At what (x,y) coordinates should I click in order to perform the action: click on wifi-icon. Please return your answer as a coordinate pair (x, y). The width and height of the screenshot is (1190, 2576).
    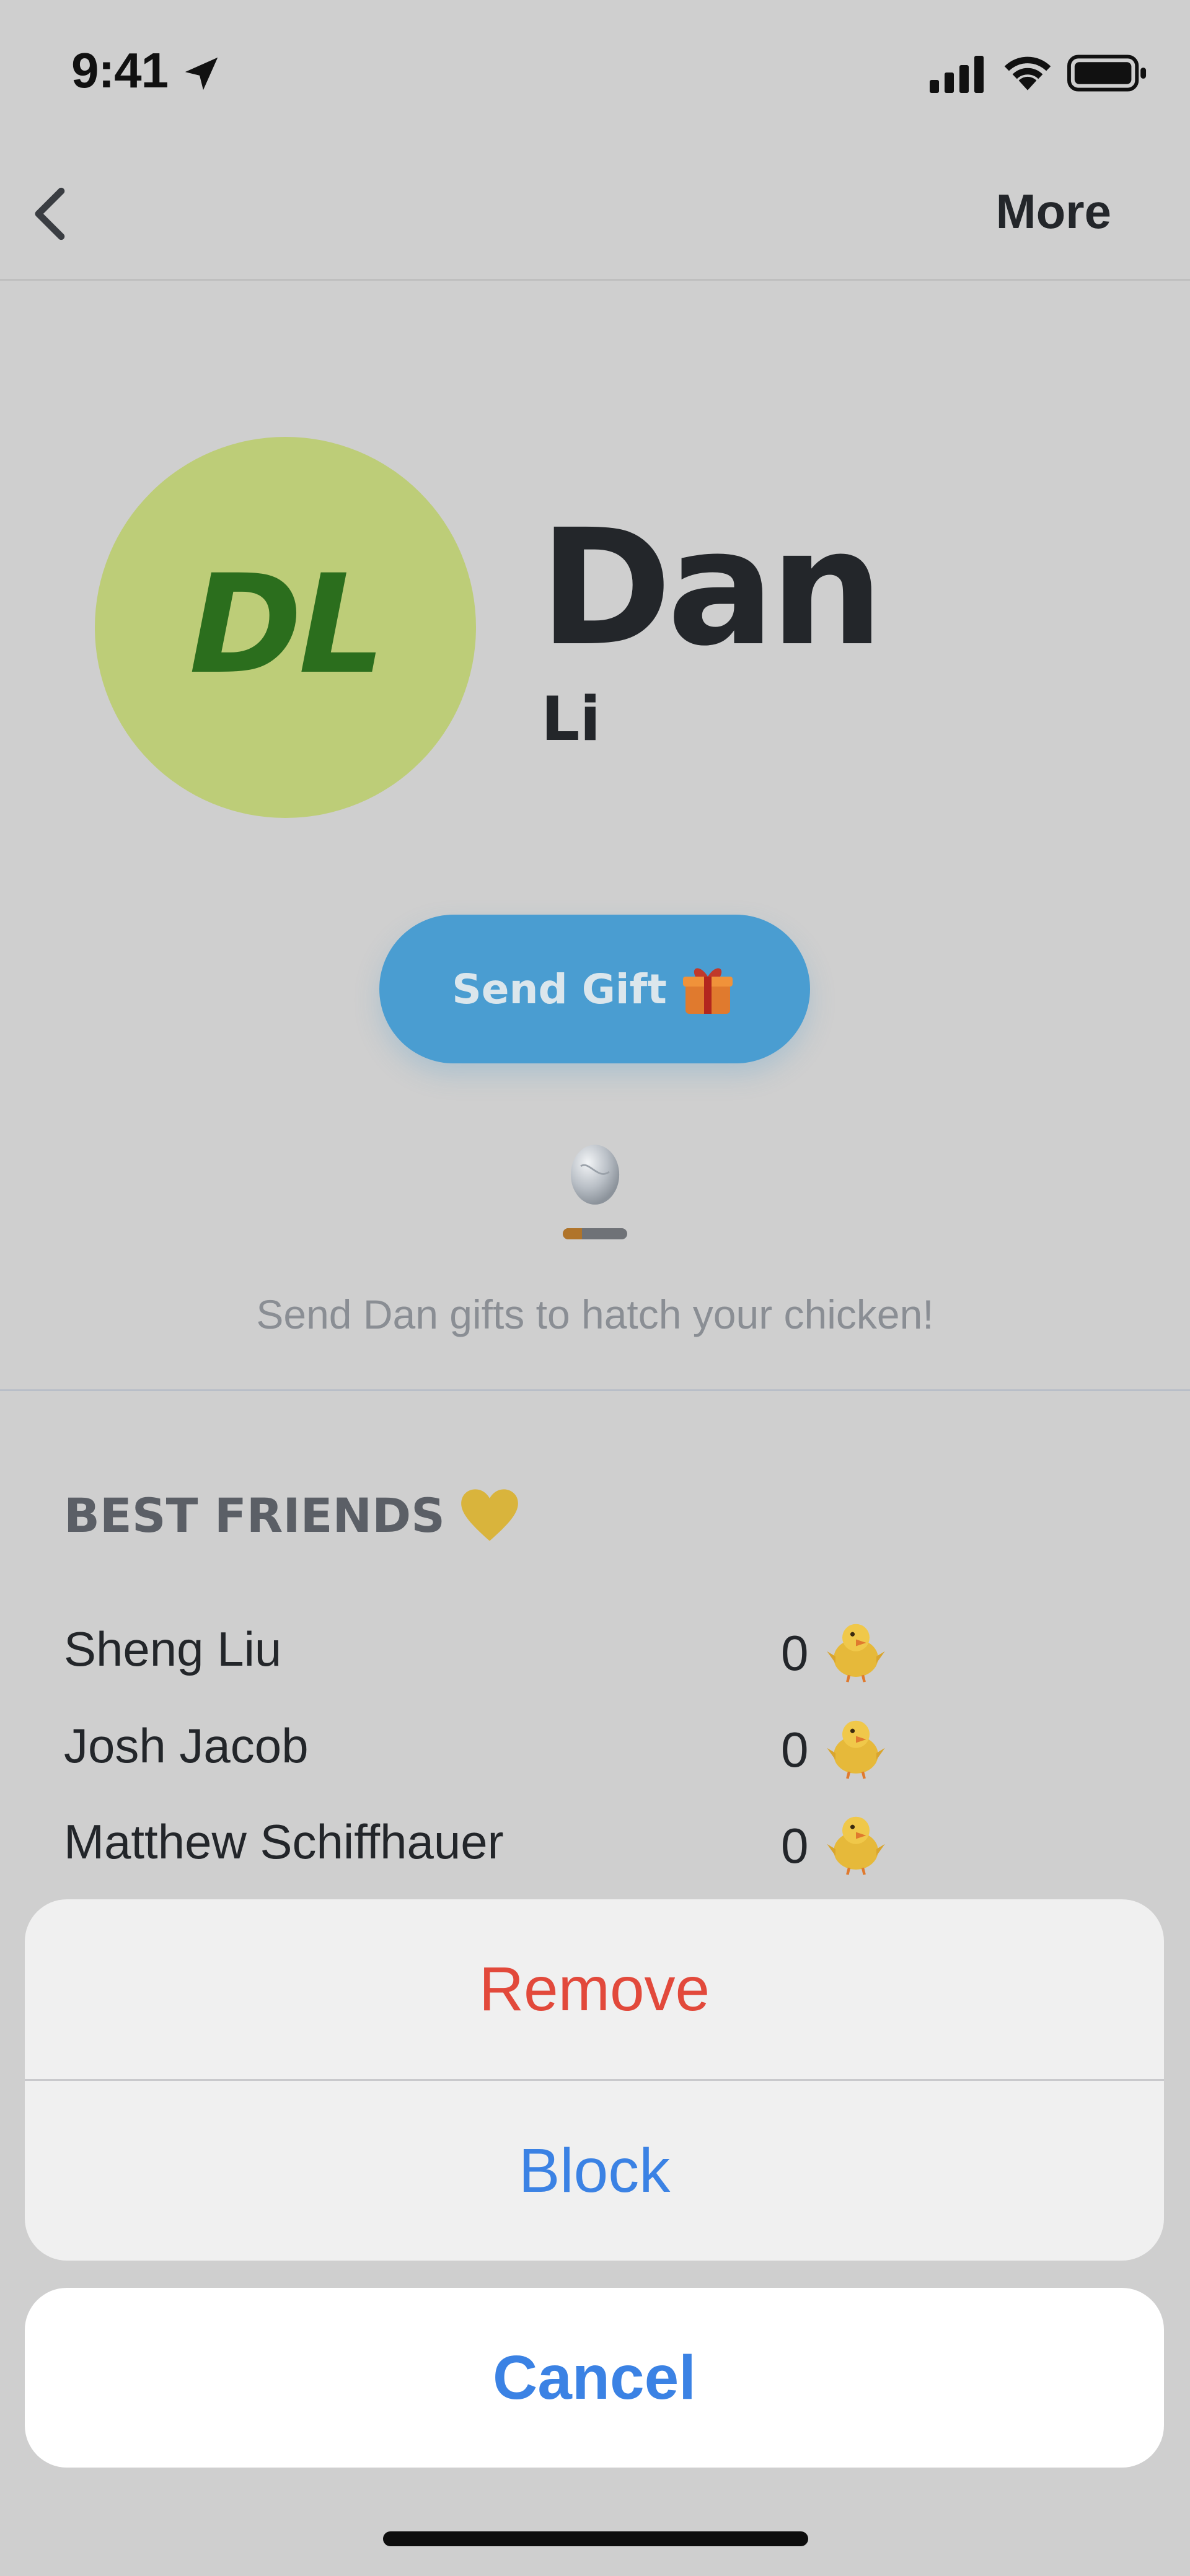
    Looking at the image, I should click on (1027, 73).